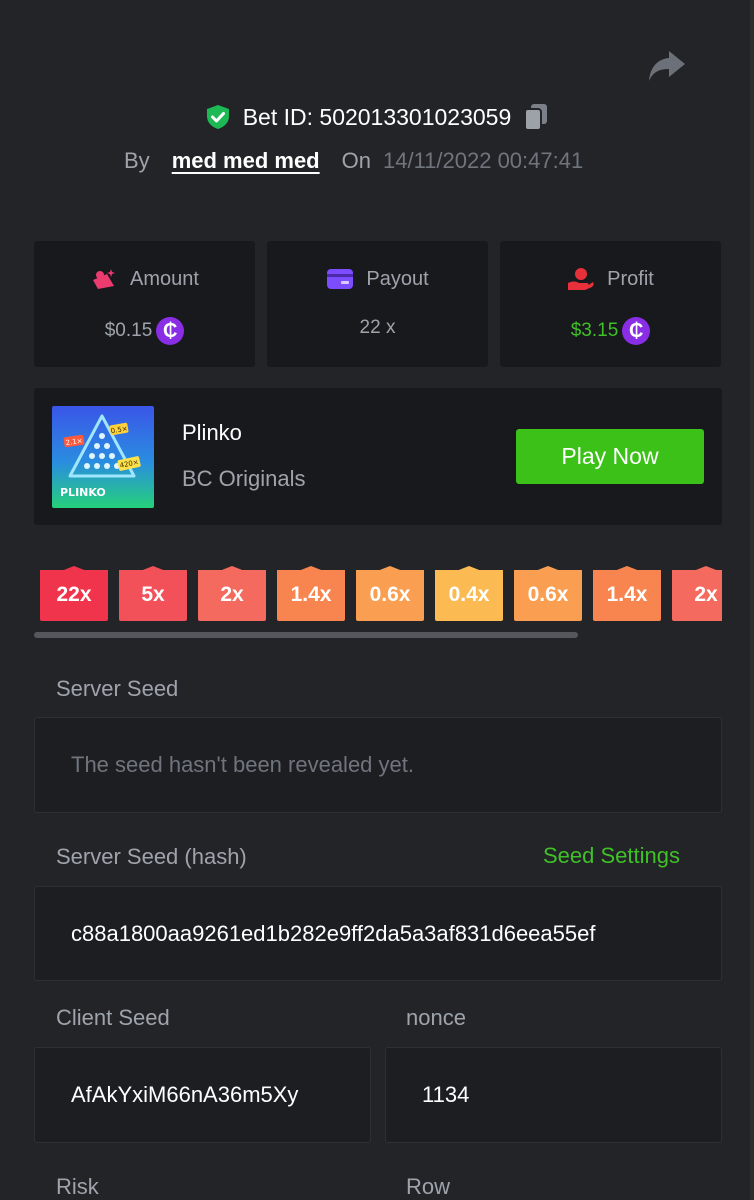  What do you see at coordinates (244, 478) in the screenshot?
I see `game-provider: BC Originals` at bounding box center [244, 478].